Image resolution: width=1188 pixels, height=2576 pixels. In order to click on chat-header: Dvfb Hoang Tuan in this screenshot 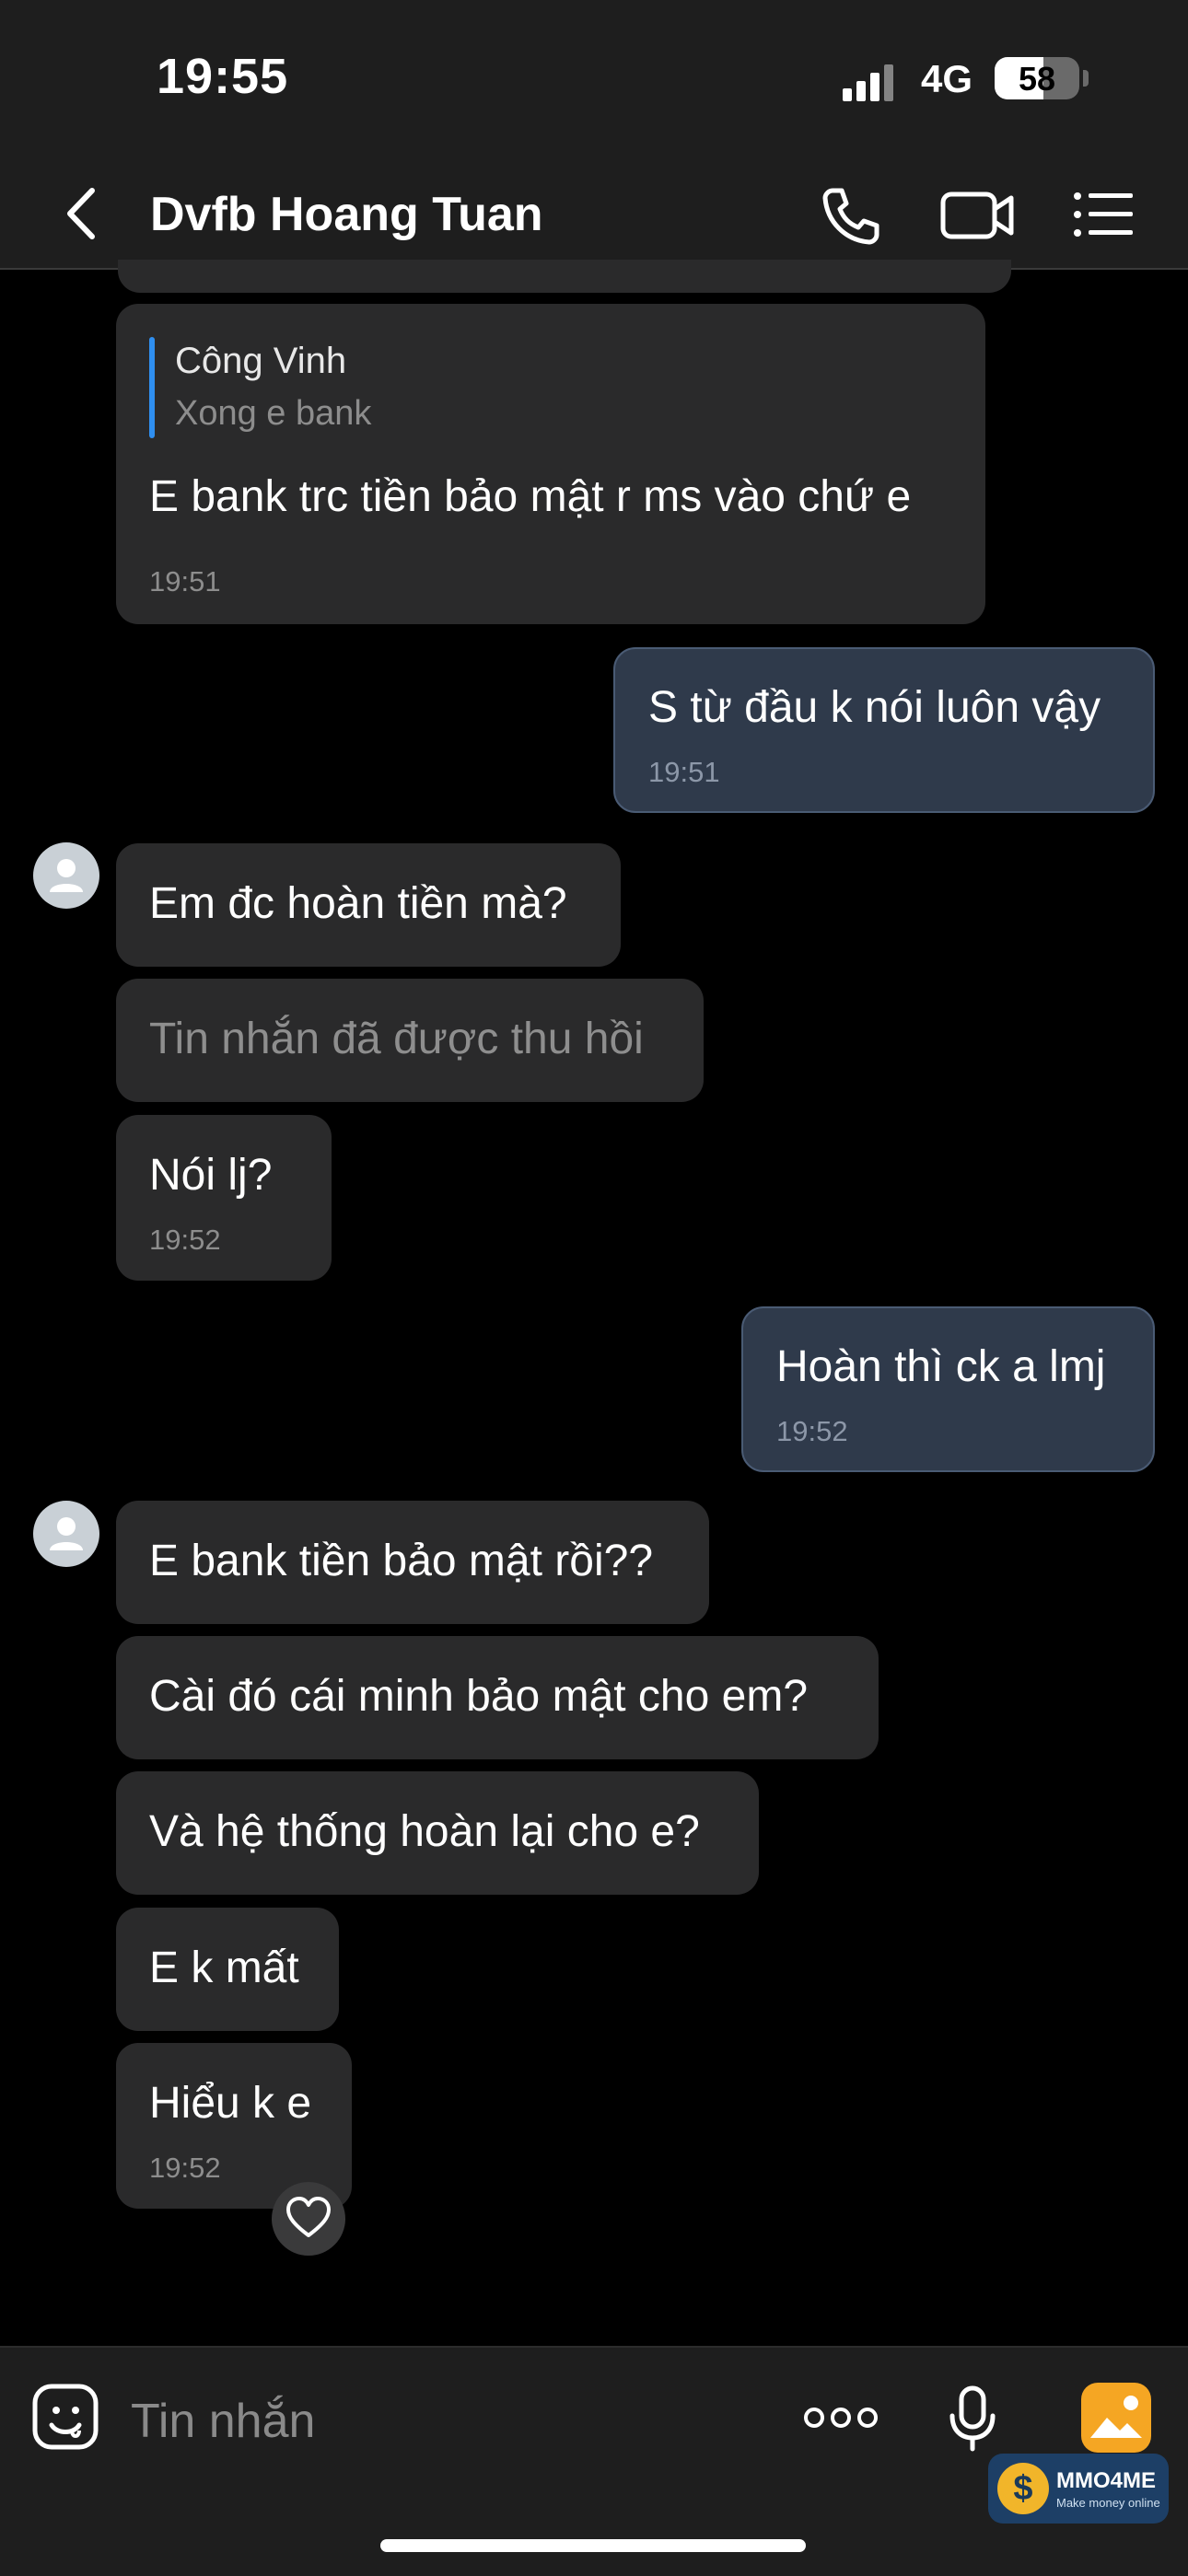, I will do `click(594, 215)`.